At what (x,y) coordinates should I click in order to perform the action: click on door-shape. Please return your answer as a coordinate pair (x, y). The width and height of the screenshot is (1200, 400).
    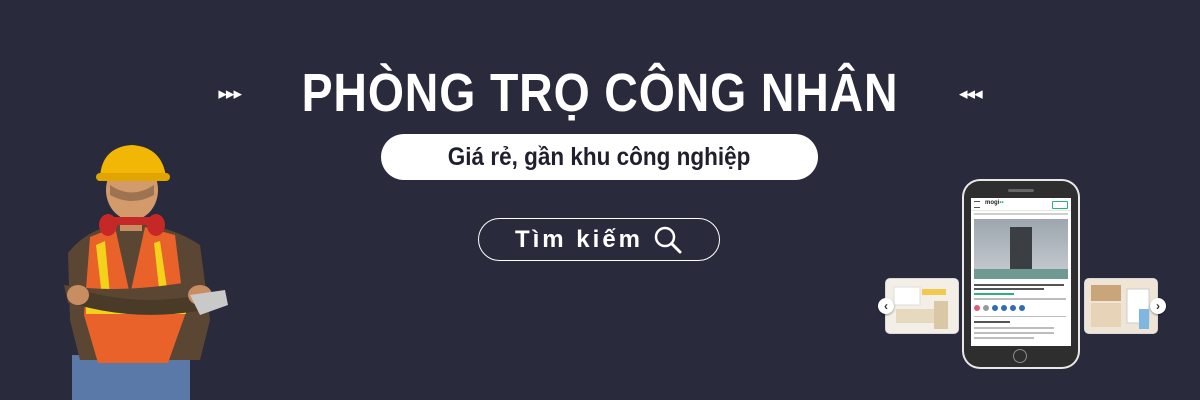
    Looking at the image, I should click on (1021, 249).